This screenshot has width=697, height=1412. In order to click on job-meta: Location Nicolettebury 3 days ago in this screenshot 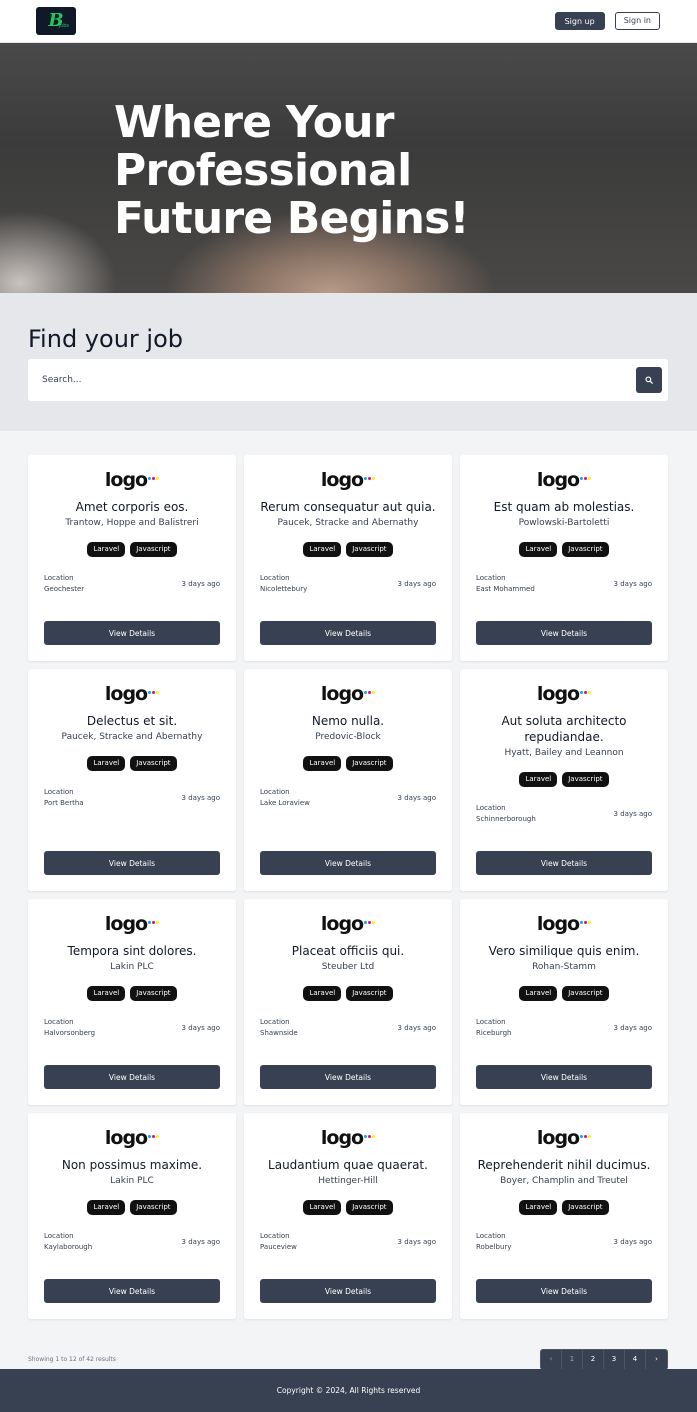, I will do `click(348, 584)`.